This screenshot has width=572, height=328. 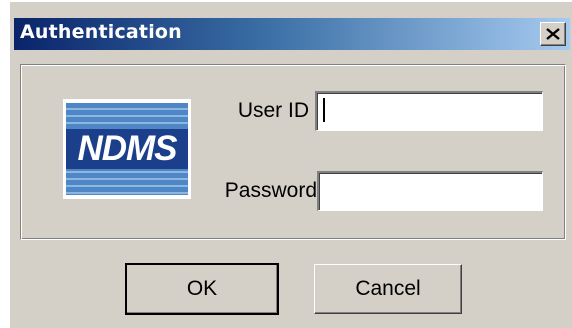 I want to click on user-id-input, so click(x=429, y=111).